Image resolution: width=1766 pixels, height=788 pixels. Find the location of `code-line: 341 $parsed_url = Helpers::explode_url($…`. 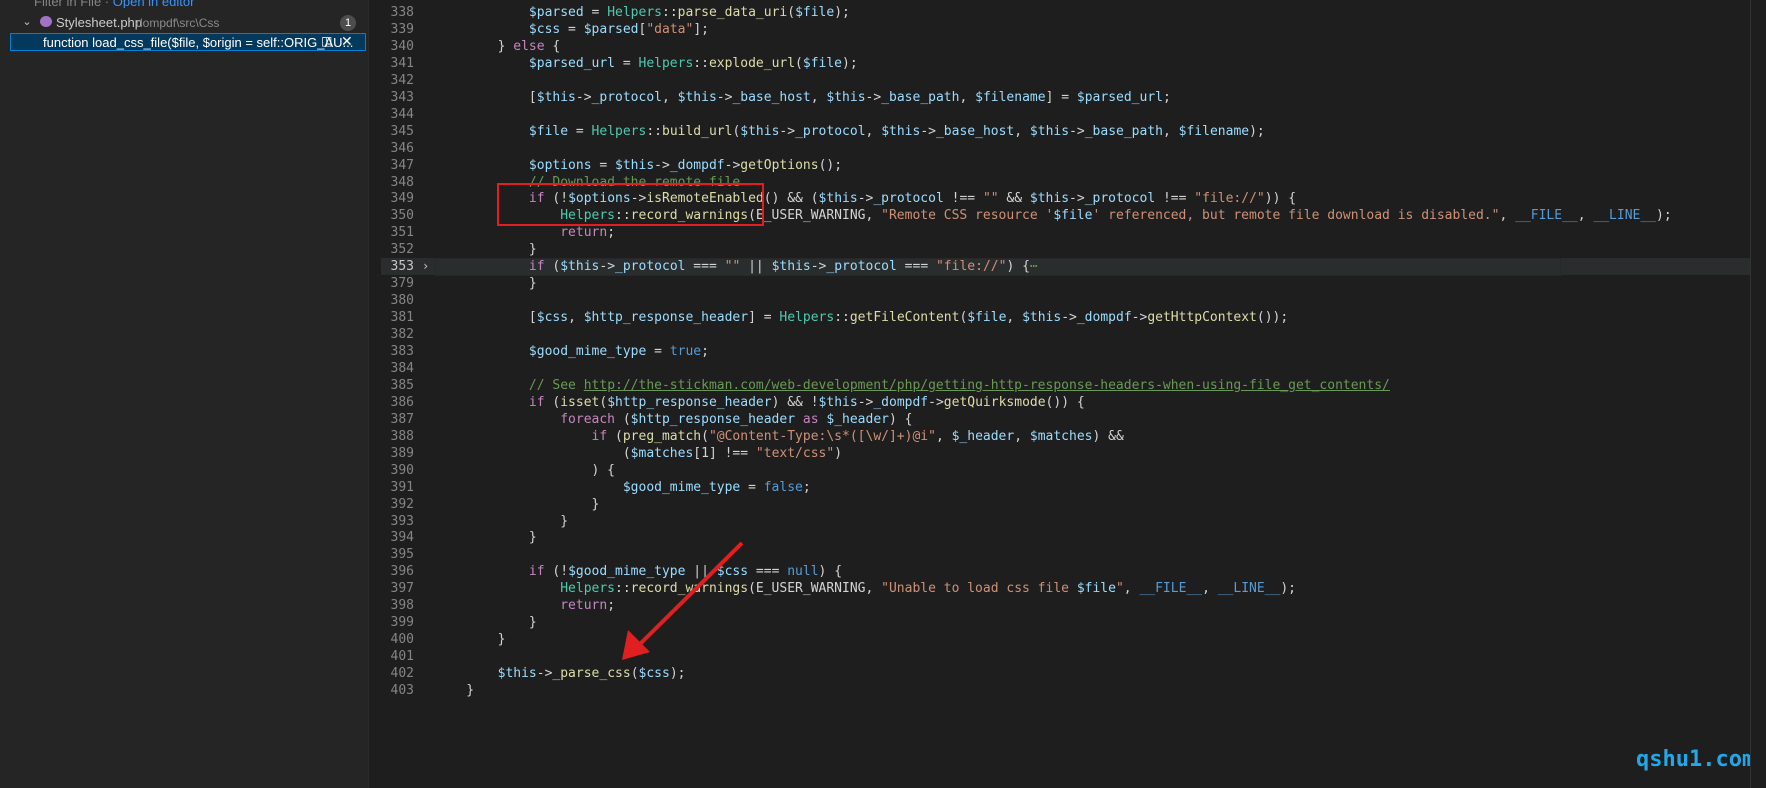

code-line: 341 $parsed_url = Helpers::explode_url($… is located at coordinates (1073, 63).